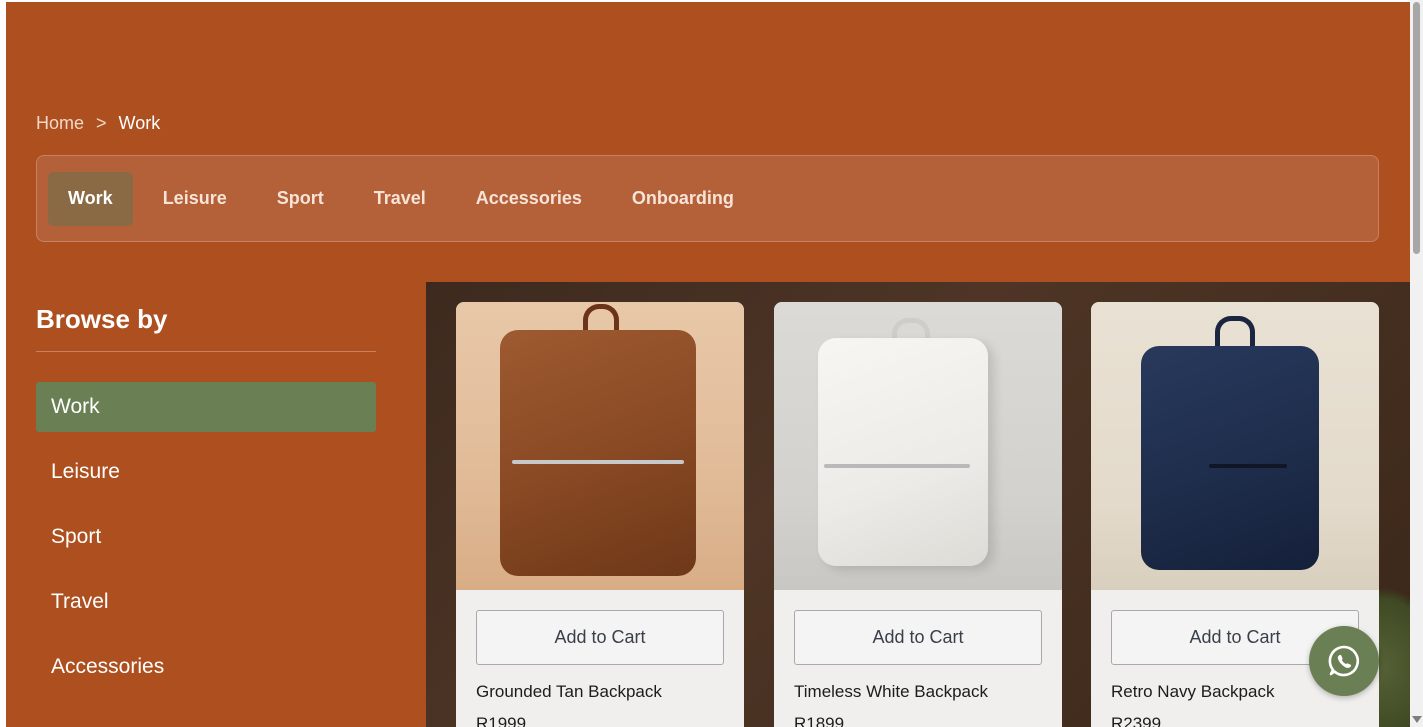 The image size is (1423, 727). Describe the element at coordinates (206, 317) in the screenshot. I see `sidebar-title: Browse by` at that location.